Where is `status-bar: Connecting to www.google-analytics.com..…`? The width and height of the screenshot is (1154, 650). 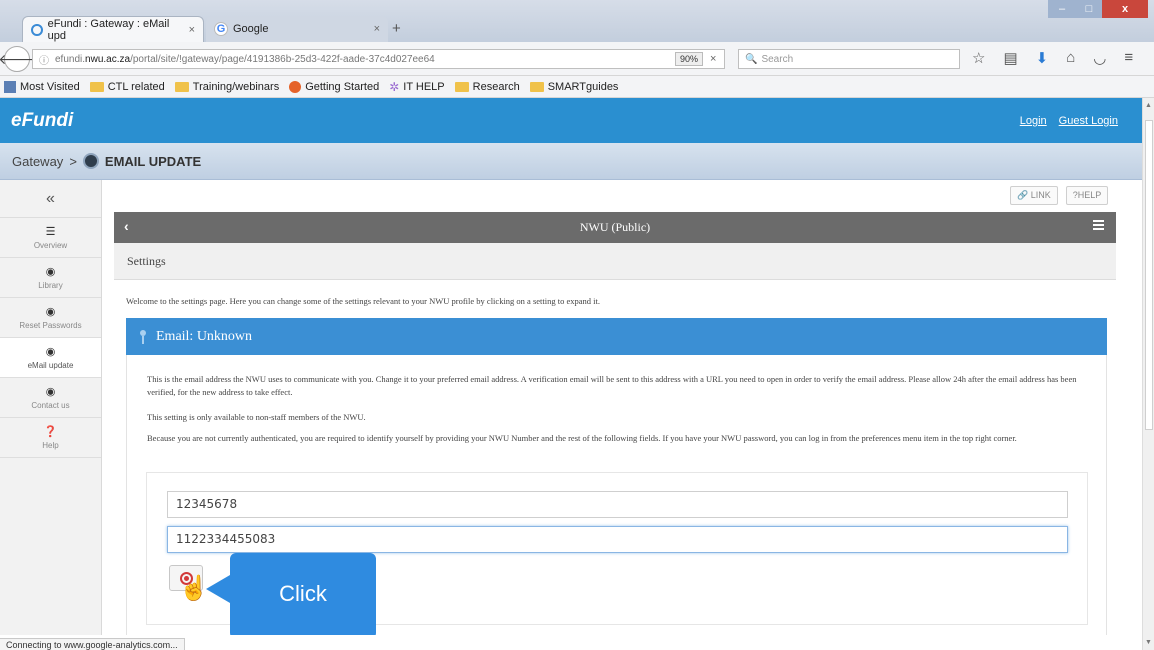 status-bar: Connecting to www.google-analytics.com..… is located at coordinates (571, 642).